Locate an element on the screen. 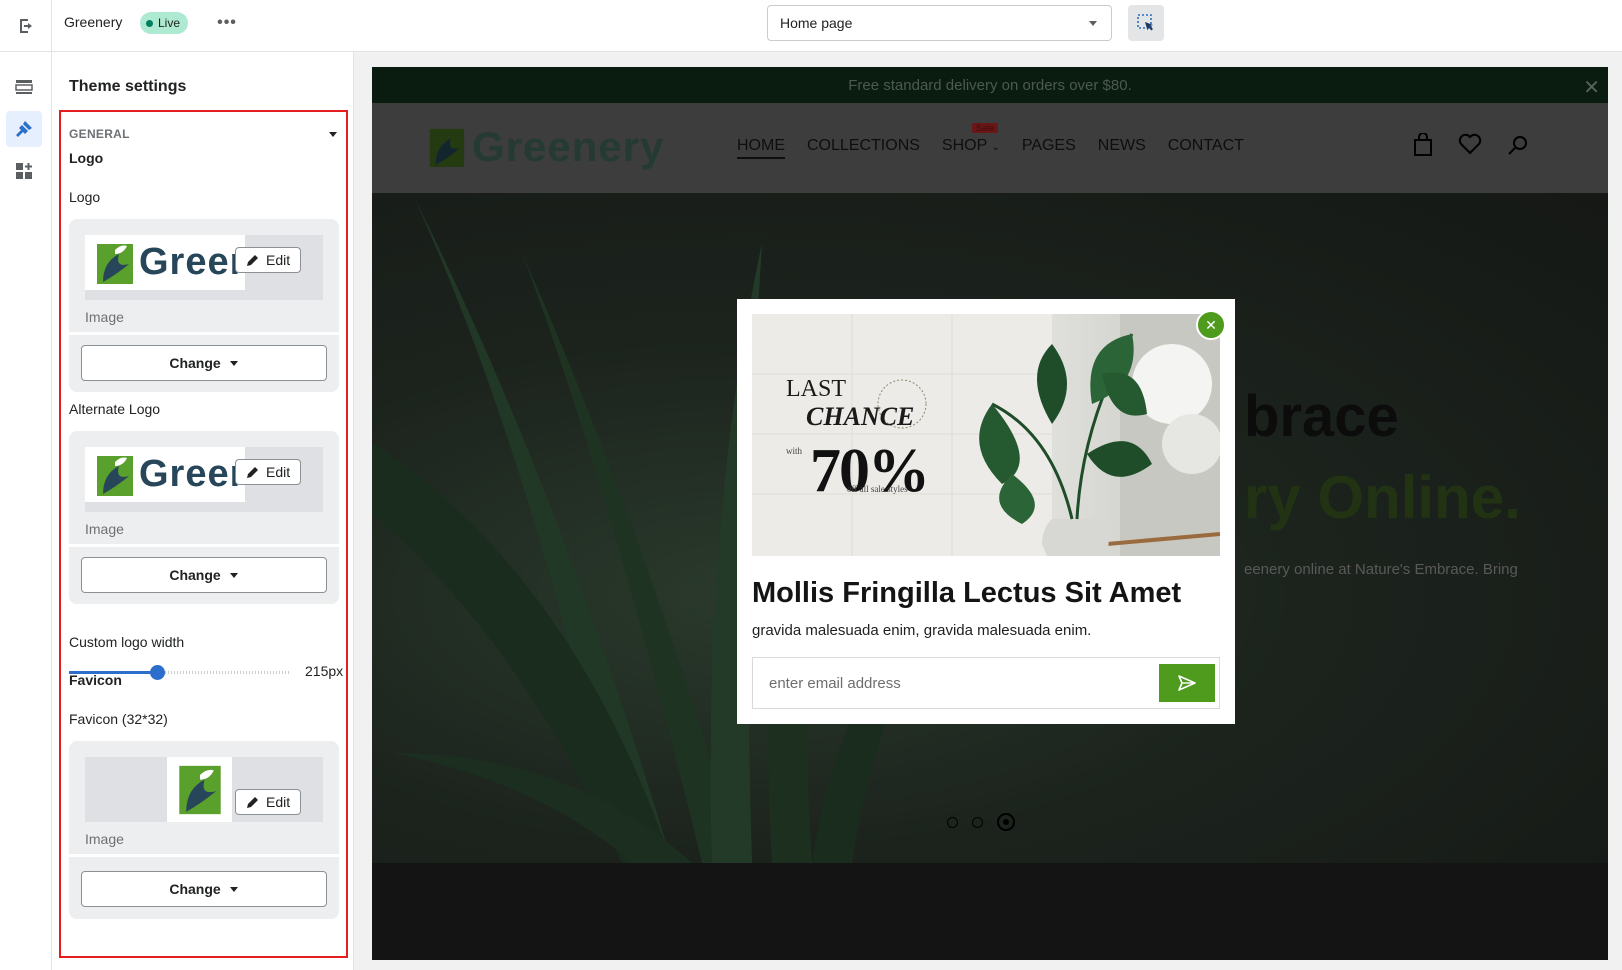 The height and width of the screenshot is (970, 1622). exit-icon is located at coordinates (25, 26).